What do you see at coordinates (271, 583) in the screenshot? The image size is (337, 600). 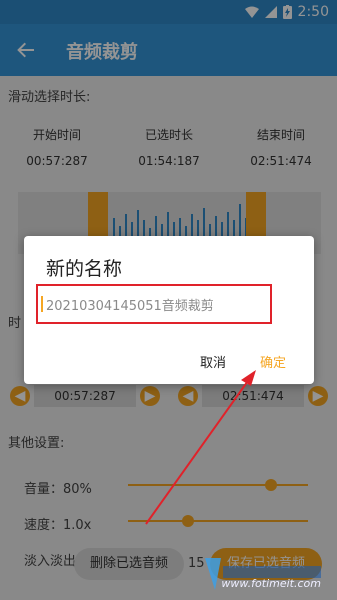 I see `watermark-text: www.fotimeit.com` at bounding box center [271, 583].